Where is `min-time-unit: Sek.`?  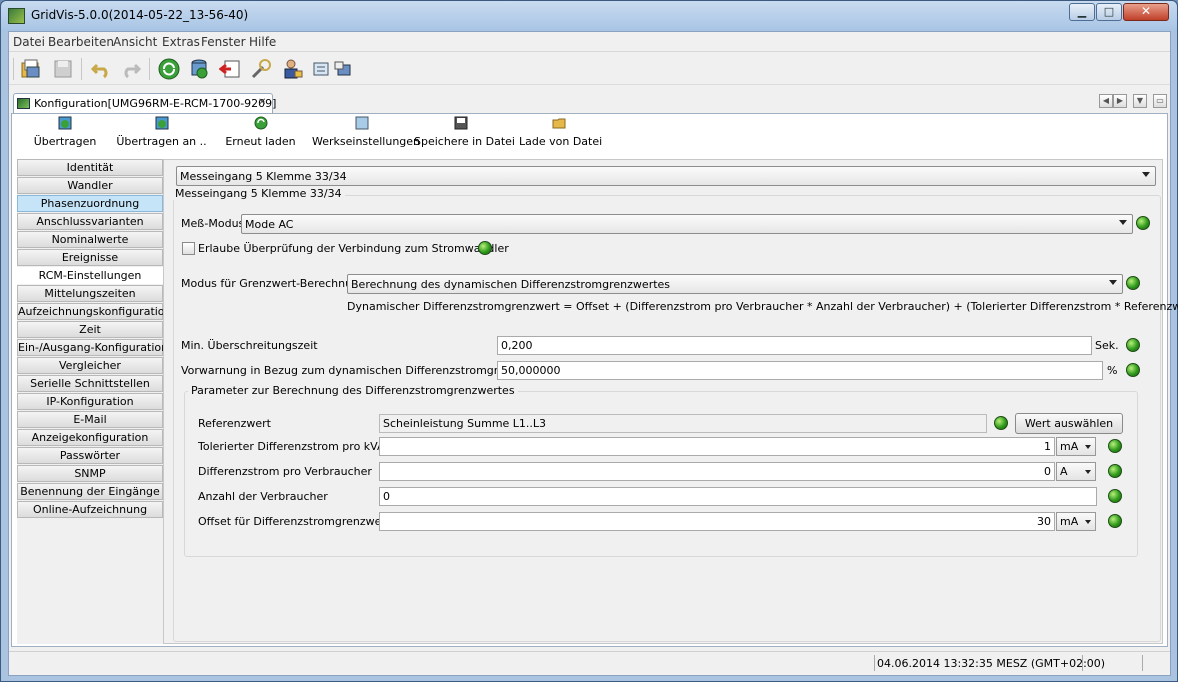 min-time-unit: Sek. is located at coordinates (1107, 345).